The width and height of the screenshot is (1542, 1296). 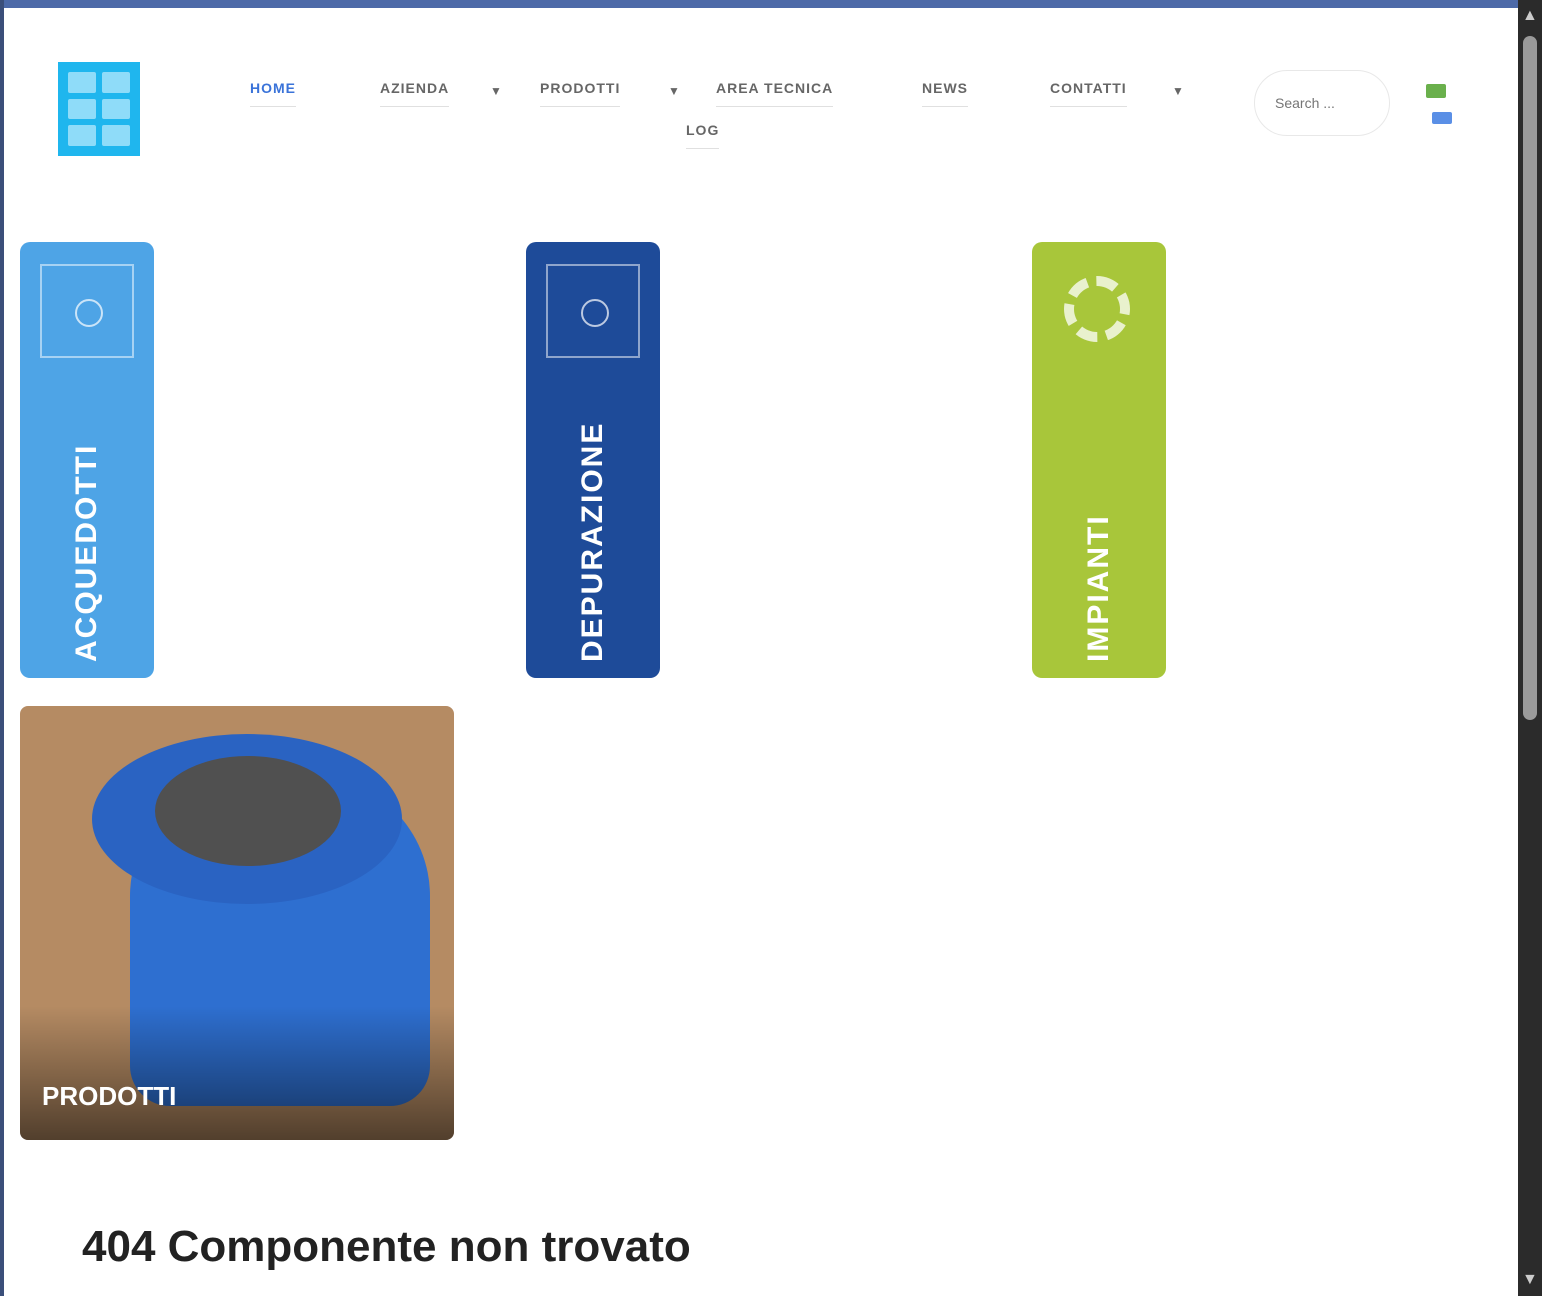 I want to click on card-impianti: IMPIANTI, so click(x=1099, y=460).